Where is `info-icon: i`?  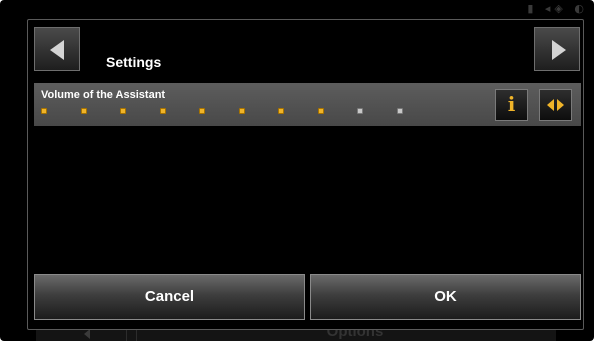
info-icon: i is located at coordinates (511, 104).